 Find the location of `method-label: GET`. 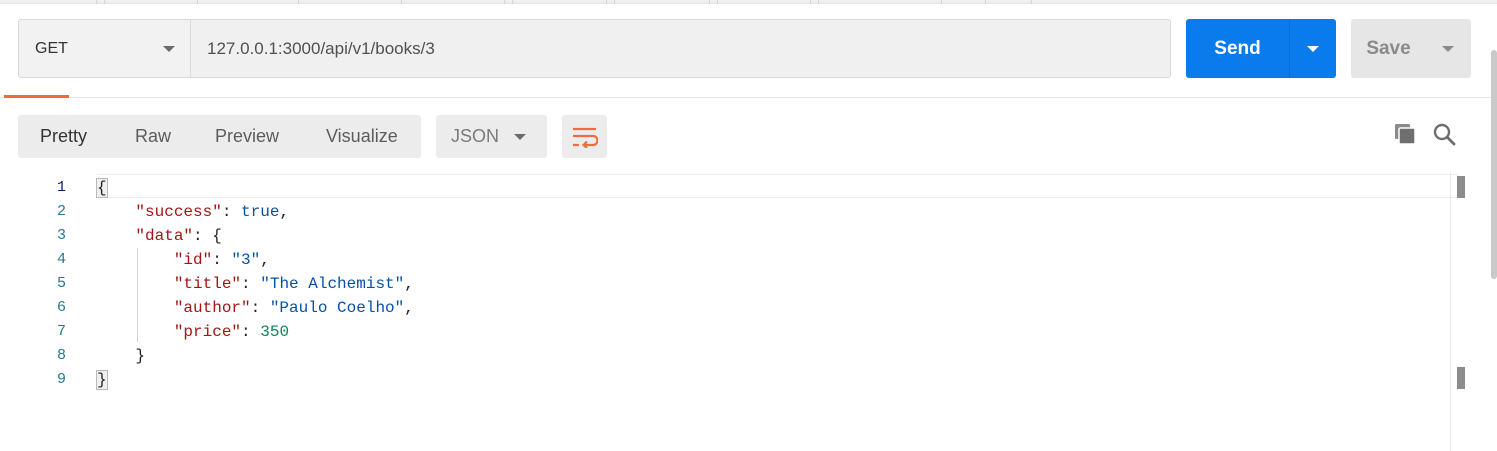

method-label: GET is located at coordinates (51, 48).